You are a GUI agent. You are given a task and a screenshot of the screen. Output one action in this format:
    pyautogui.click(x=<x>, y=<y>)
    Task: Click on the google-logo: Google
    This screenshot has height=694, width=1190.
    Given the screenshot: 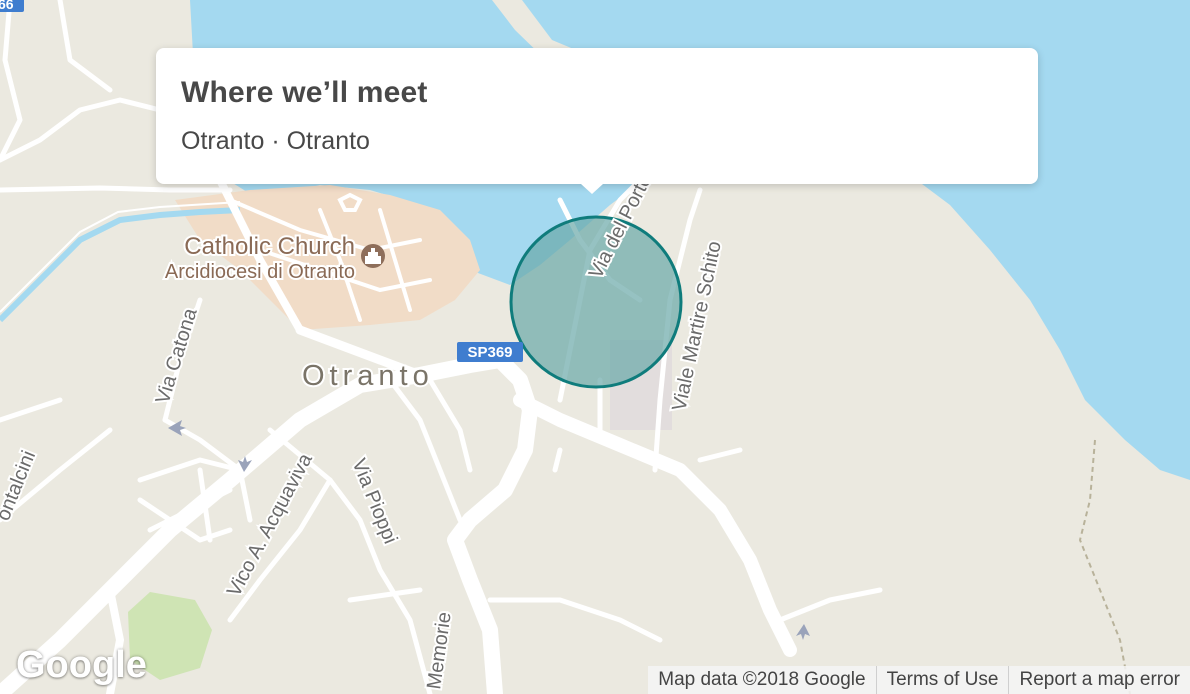 What is the action you would take?
    pyautogui.click(x=81, y=665)
    